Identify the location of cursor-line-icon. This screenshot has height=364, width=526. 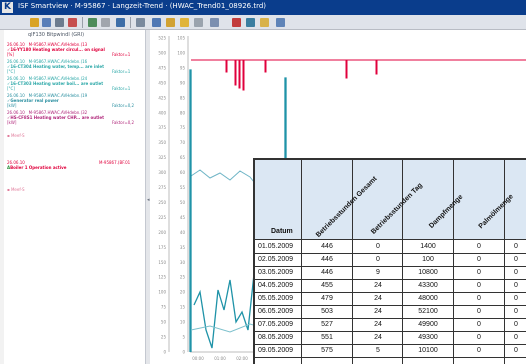
(250, 22).